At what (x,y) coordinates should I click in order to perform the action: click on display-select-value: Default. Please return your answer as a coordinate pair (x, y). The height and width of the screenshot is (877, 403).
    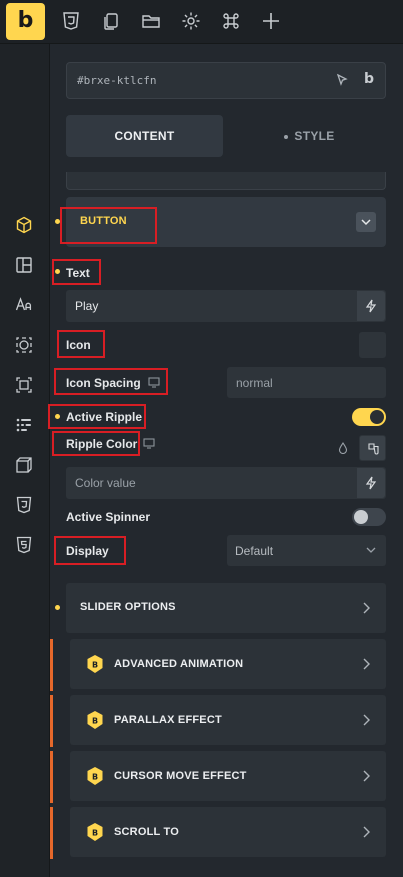
    Looking at the image, I should click on (254, 551).